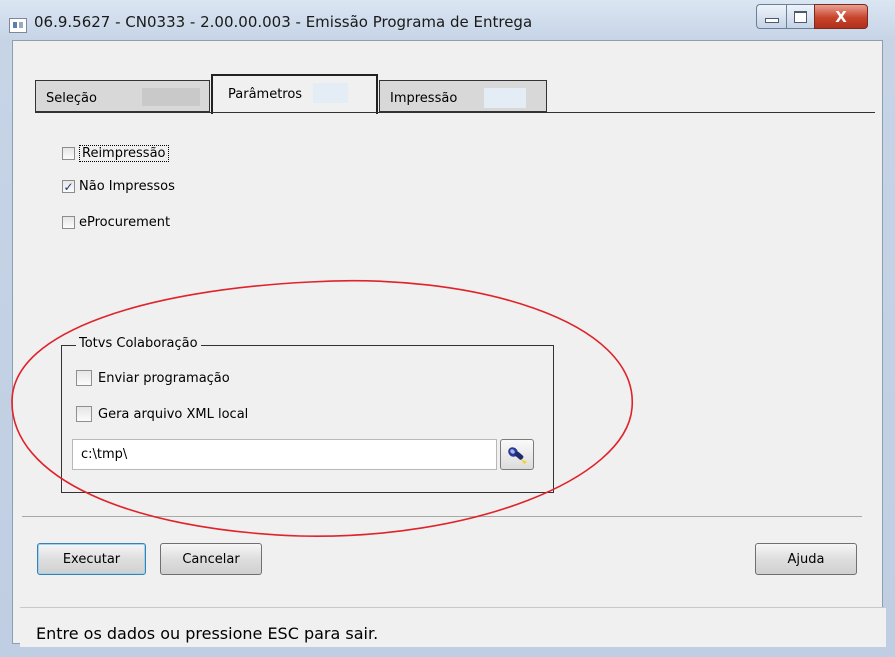  What do you see at coordinates (806, 559) in the screenshot?
I see `ajuda-button: Ajuda` at bounding box center [806, 559].